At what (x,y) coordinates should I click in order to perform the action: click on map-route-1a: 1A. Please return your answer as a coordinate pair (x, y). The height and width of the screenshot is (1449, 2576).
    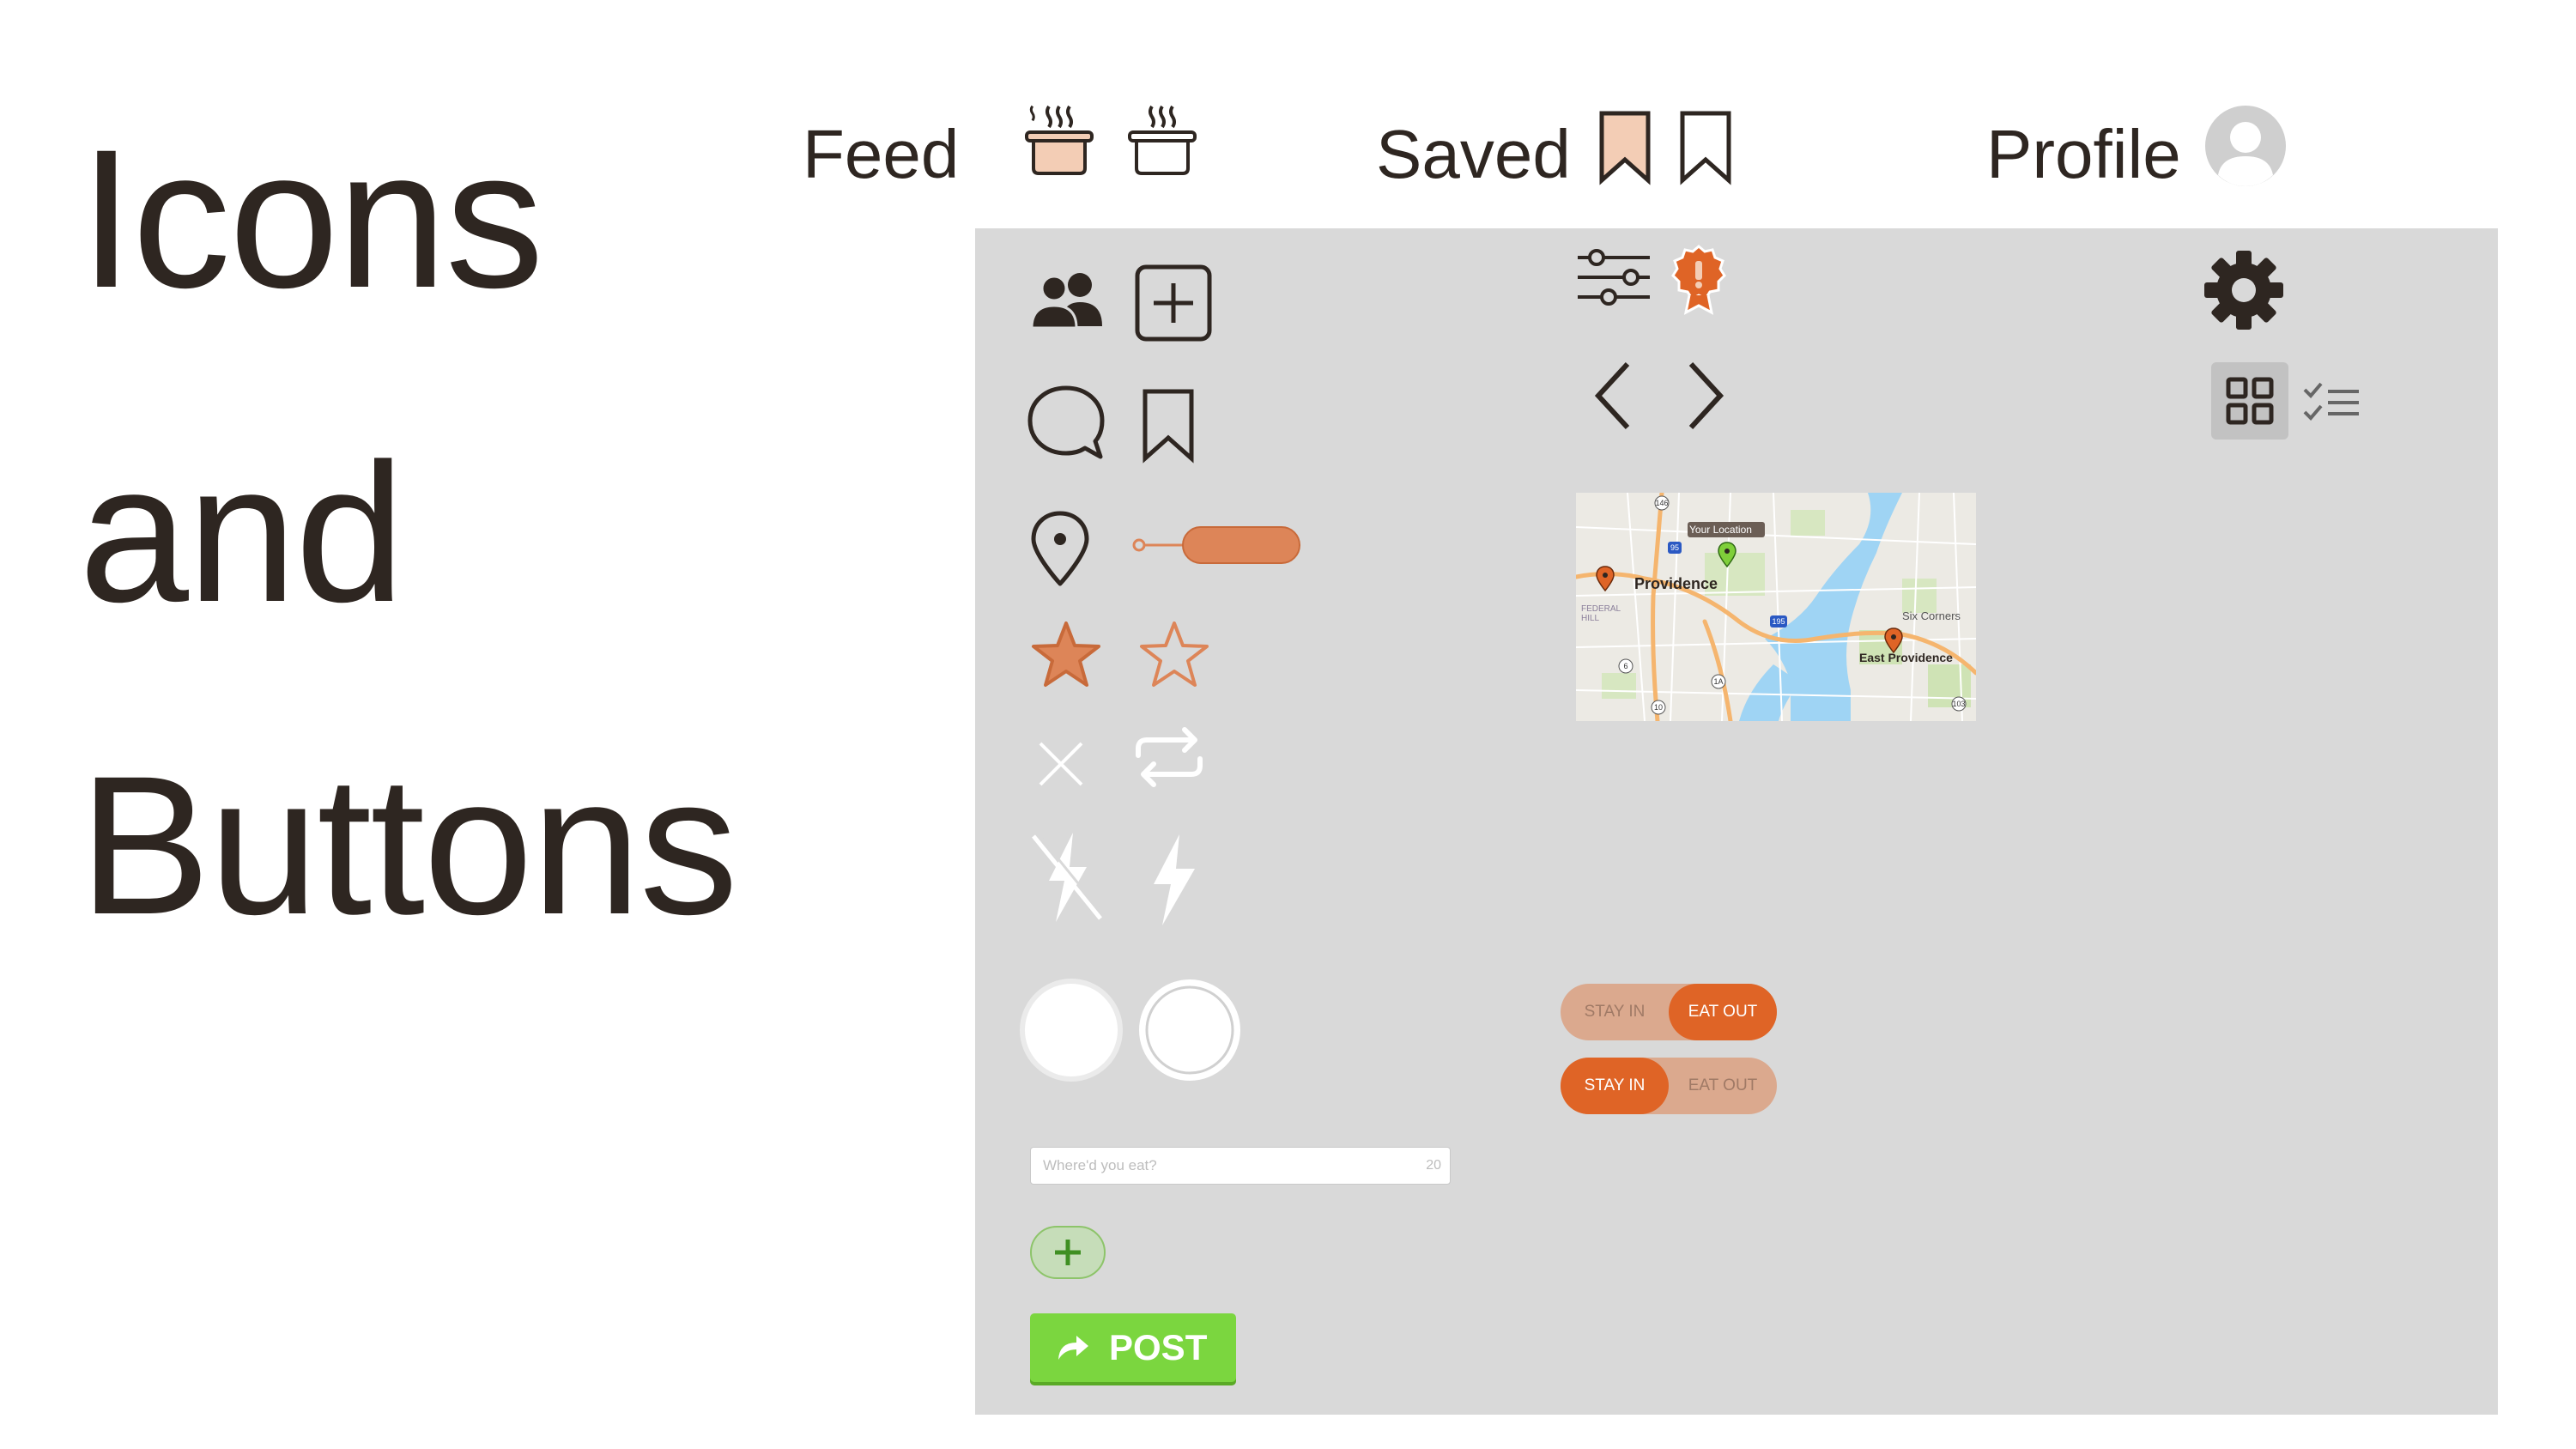
    Looking at the image, I should click on (1718, 681).